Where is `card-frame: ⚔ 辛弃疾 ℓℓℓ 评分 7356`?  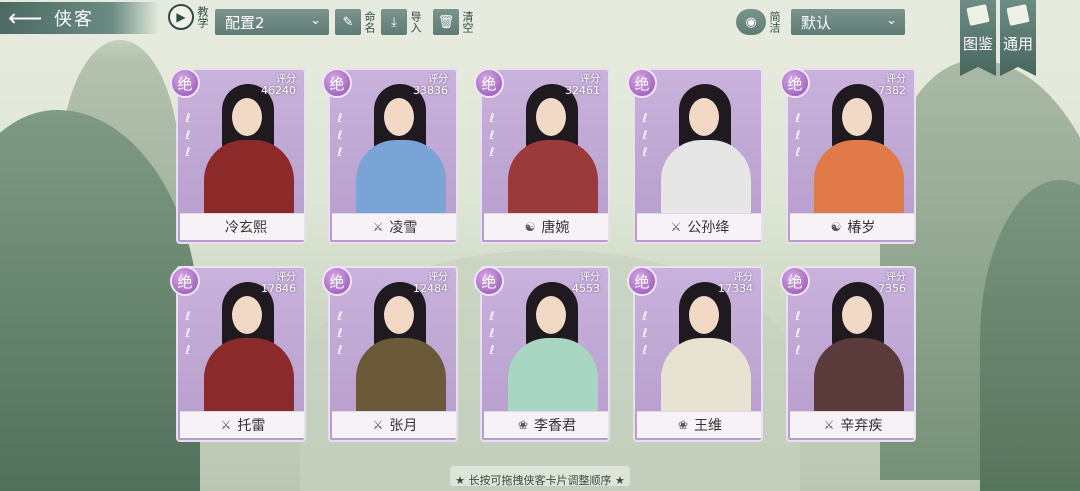
card-frame: ⚔ 辛弃疾 ℓℓℓ 评分 7356 is located at coordinates (851, 354).